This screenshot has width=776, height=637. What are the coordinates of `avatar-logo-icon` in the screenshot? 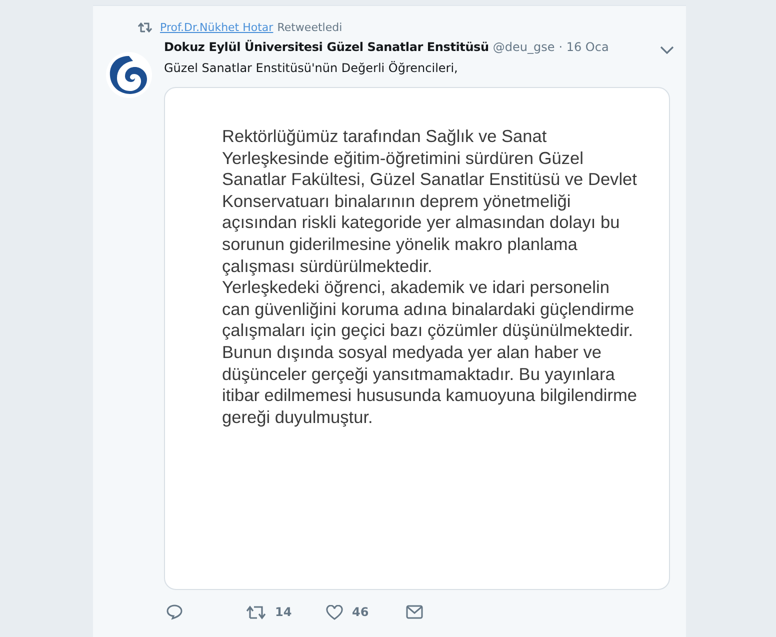 It's located at (129, 75).